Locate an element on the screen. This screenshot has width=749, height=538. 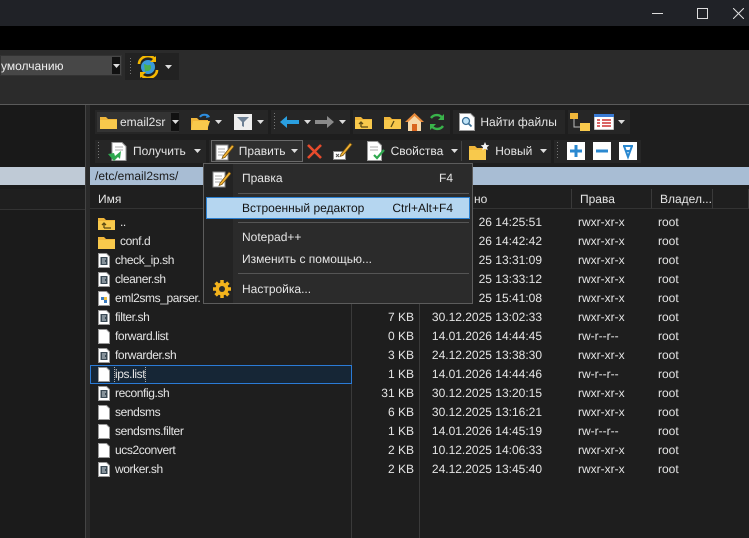
date-cell-text: 30.12.2025 13:16:21 is located at coordinates (486, 412).